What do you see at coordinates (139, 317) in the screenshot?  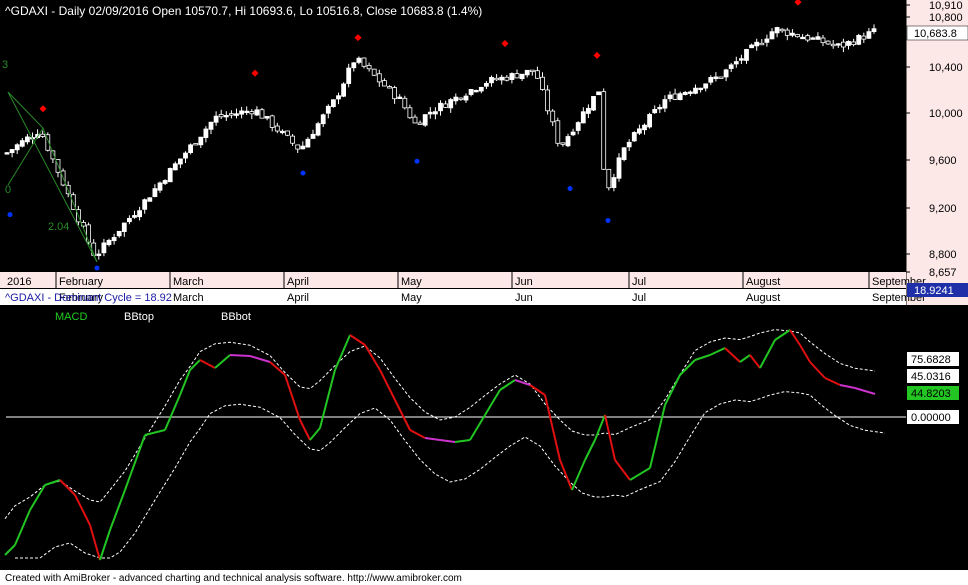 I see `legend-bbtop: BBtop` at bounding box center [139, 317].